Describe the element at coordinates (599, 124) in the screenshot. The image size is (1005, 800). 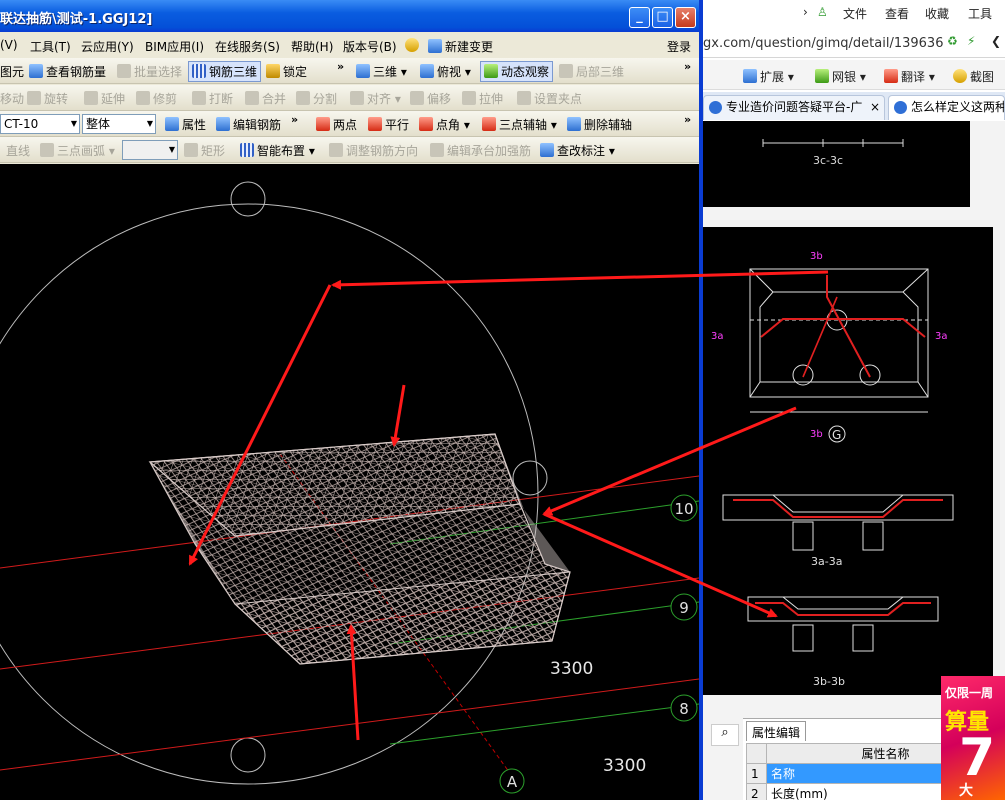
I see `delete-axis-button: 删除辅轴` at that location.